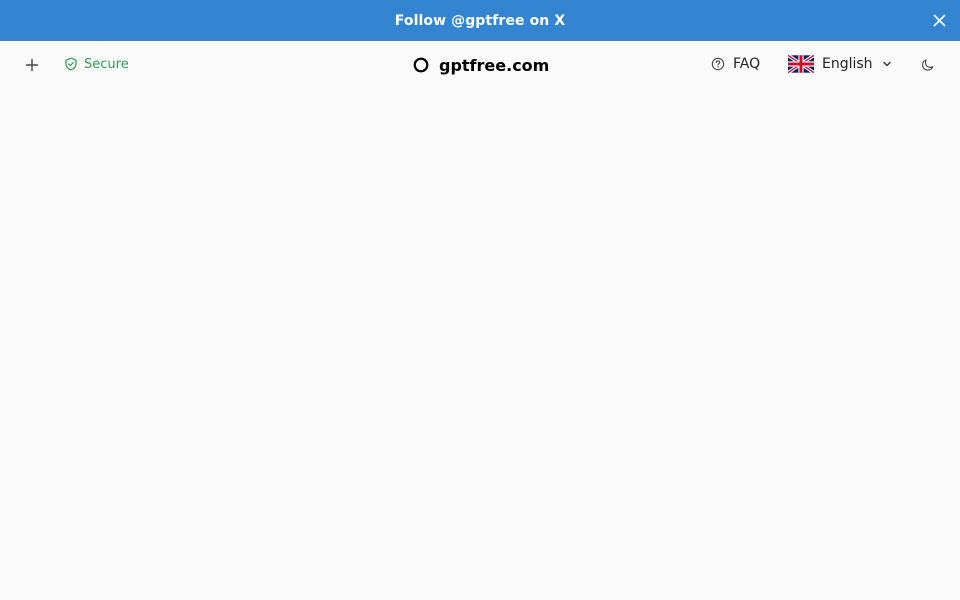 This screenshot has width=960, height=600. I want to click on banner-link: Follow @gptfree on X, so click(480, 21).